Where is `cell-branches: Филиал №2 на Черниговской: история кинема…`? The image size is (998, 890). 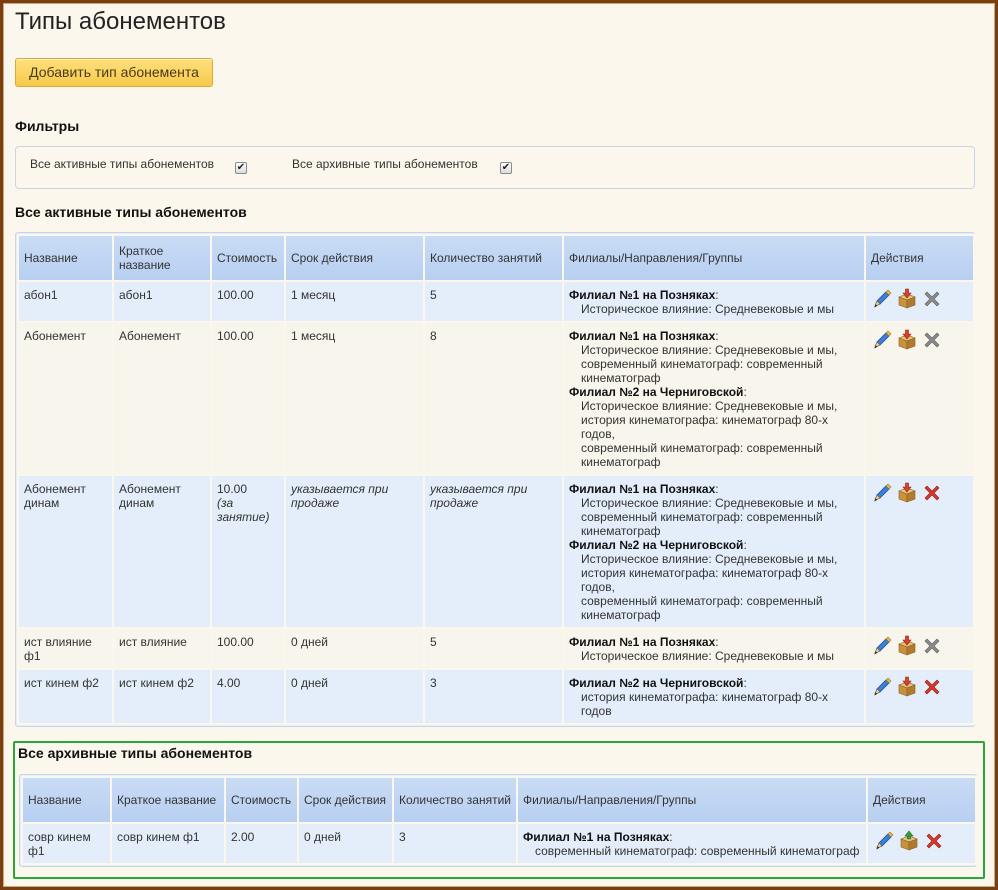 cell-branches: Филиал №2 на Черниговской: история кинема… is located at coordinates (714, 696).